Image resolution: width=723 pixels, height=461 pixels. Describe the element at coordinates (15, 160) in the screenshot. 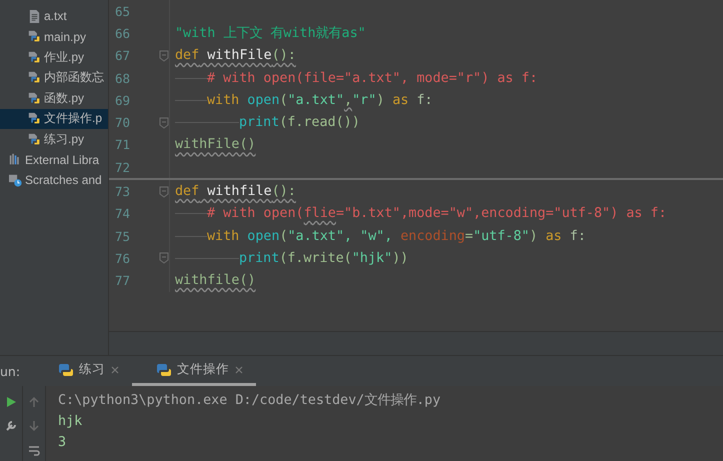

I see `library-icon` at that location.